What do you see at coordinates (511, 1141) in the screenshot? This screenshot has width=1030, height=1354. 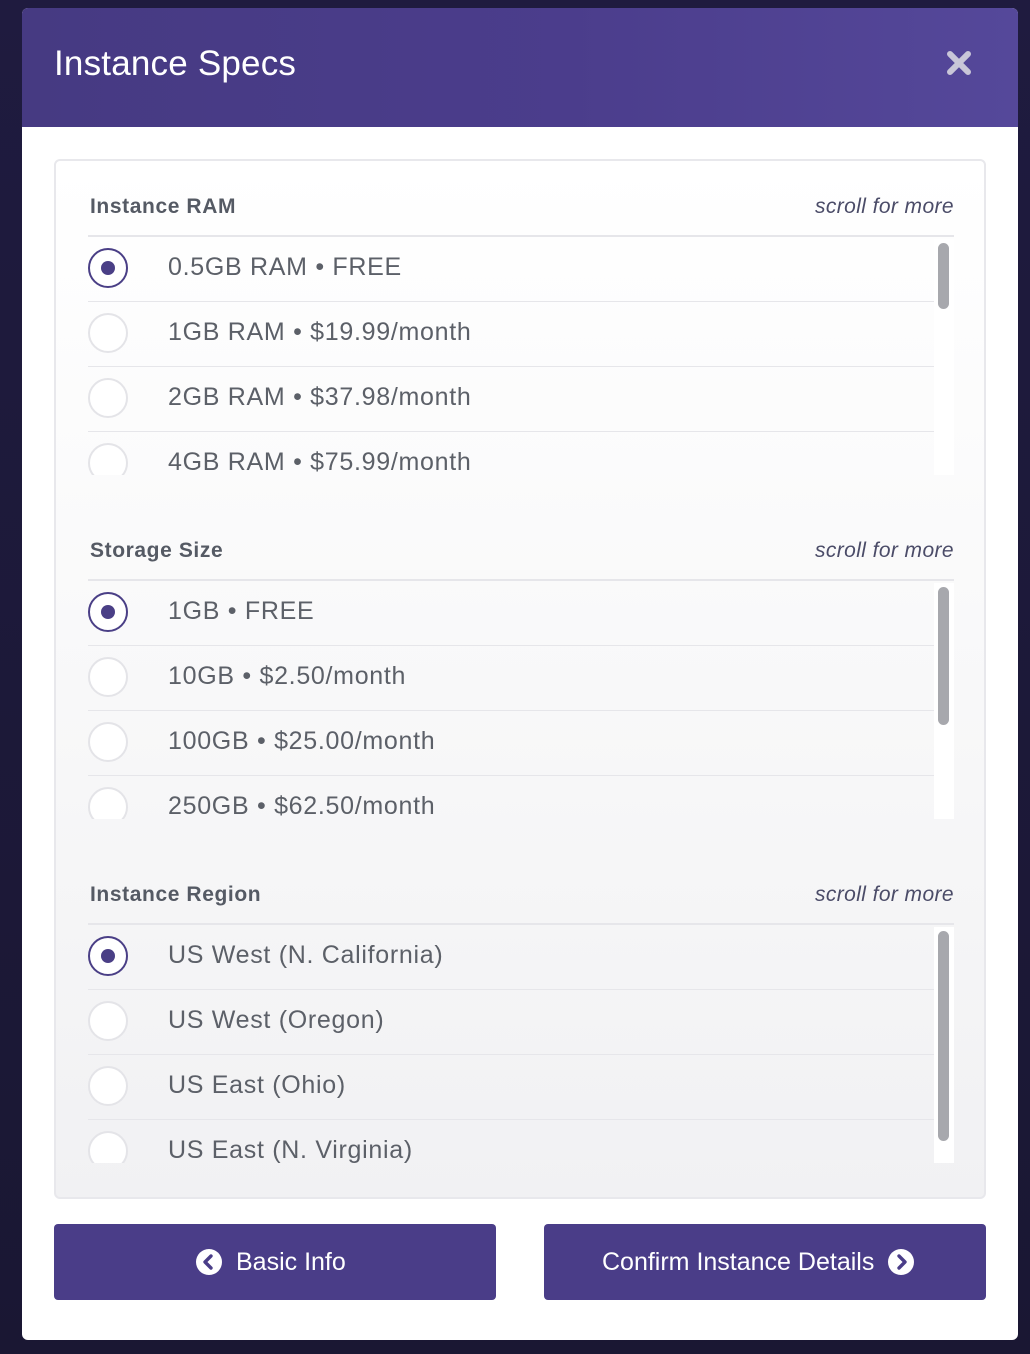 I see `option-row: US East (N. Virginia)` at bounding box center [511, 1141].